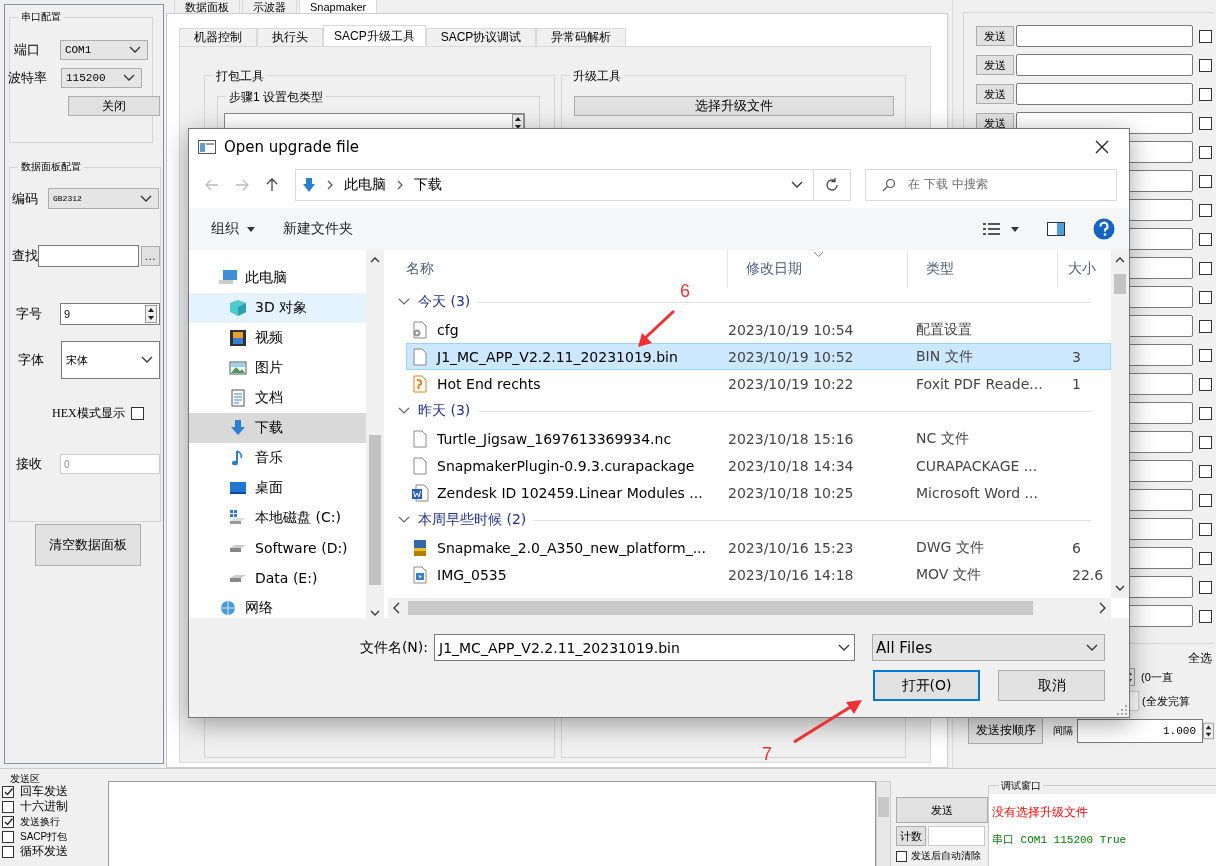 Image resolution: width=1216 pixels, height=866 pixels. What do you see at coordinates (644, 648) in the screenshot?
I see `file-name-field: J1_MC_APP_V2.2.11_20231019.bin` at bounding box center [644, 648].